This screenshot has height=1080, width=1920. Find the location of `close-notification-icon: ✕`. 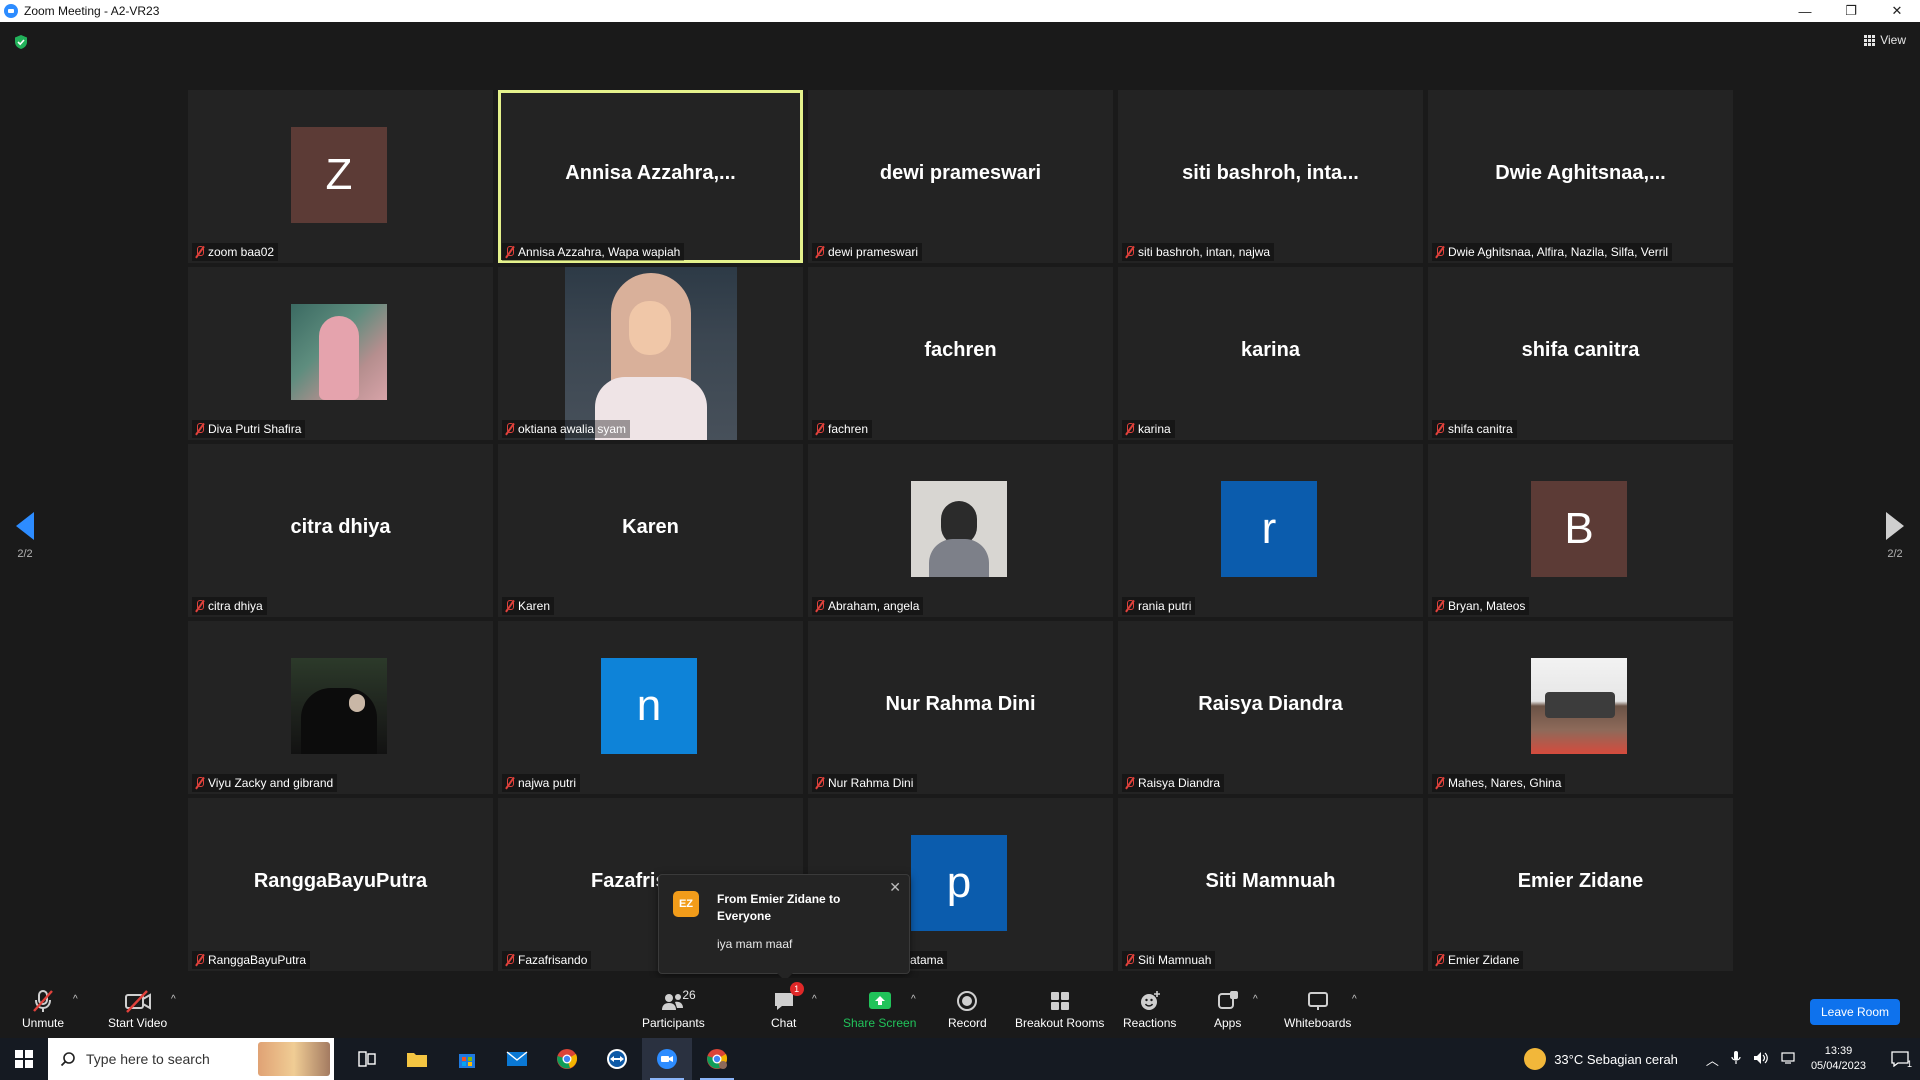

close-notification-icon: ✕ is located at coordinates (895, 887).